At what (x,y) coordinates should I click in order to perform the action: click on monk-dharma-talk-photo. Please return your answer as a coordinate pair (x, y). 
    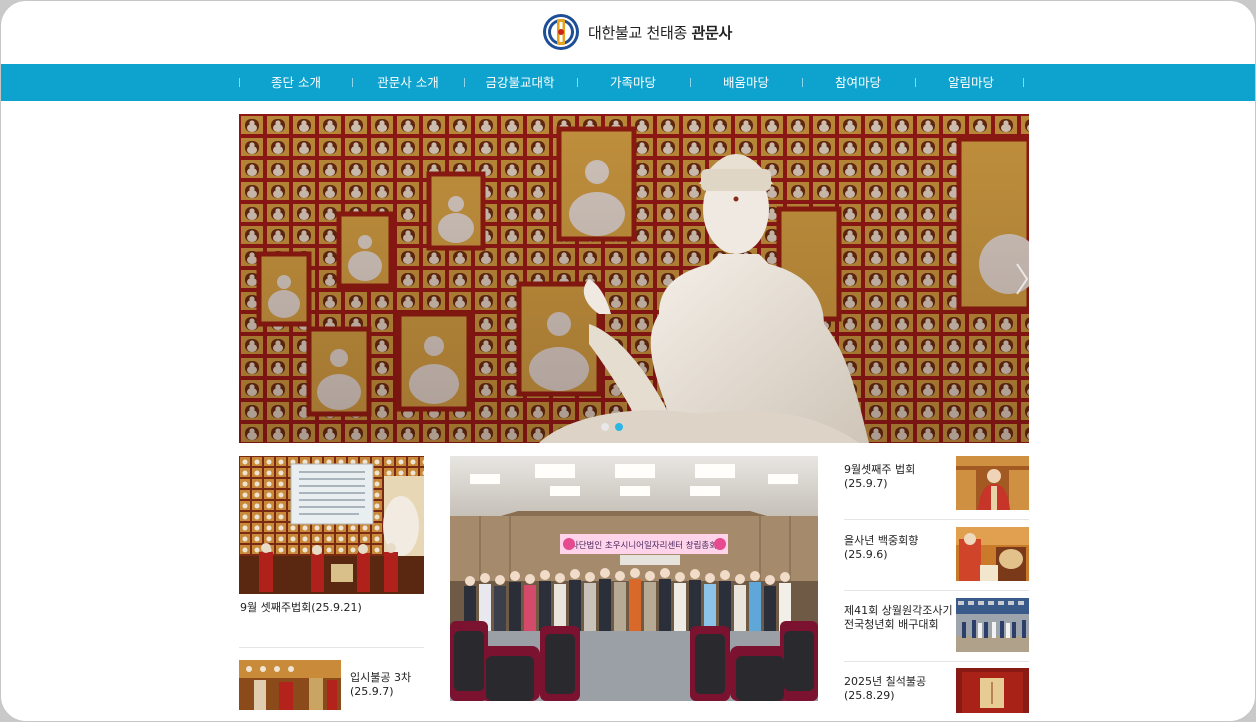
    Looking at the image, I should click on (992, 483).